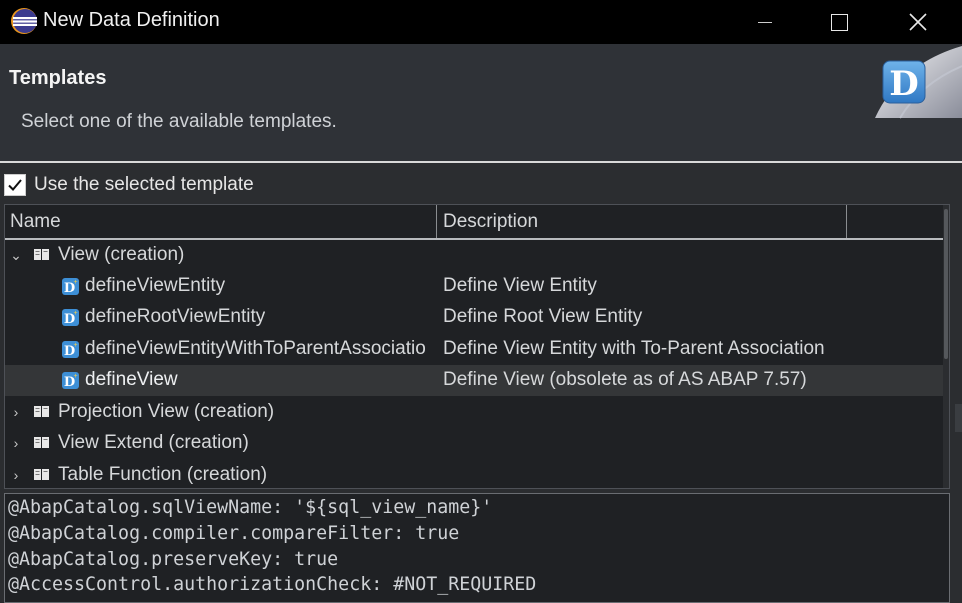  I want to click on minimize-icon, so click(765, 22).